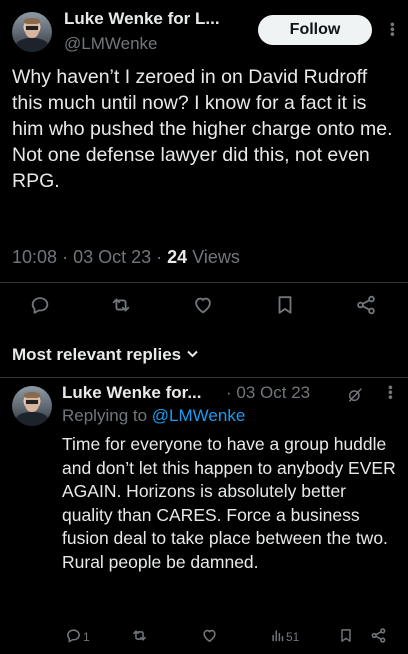  What do you see at coordinates (209, 635) in the screenshot?
I see `reply-like-icon` at bounding box center [209, 635].